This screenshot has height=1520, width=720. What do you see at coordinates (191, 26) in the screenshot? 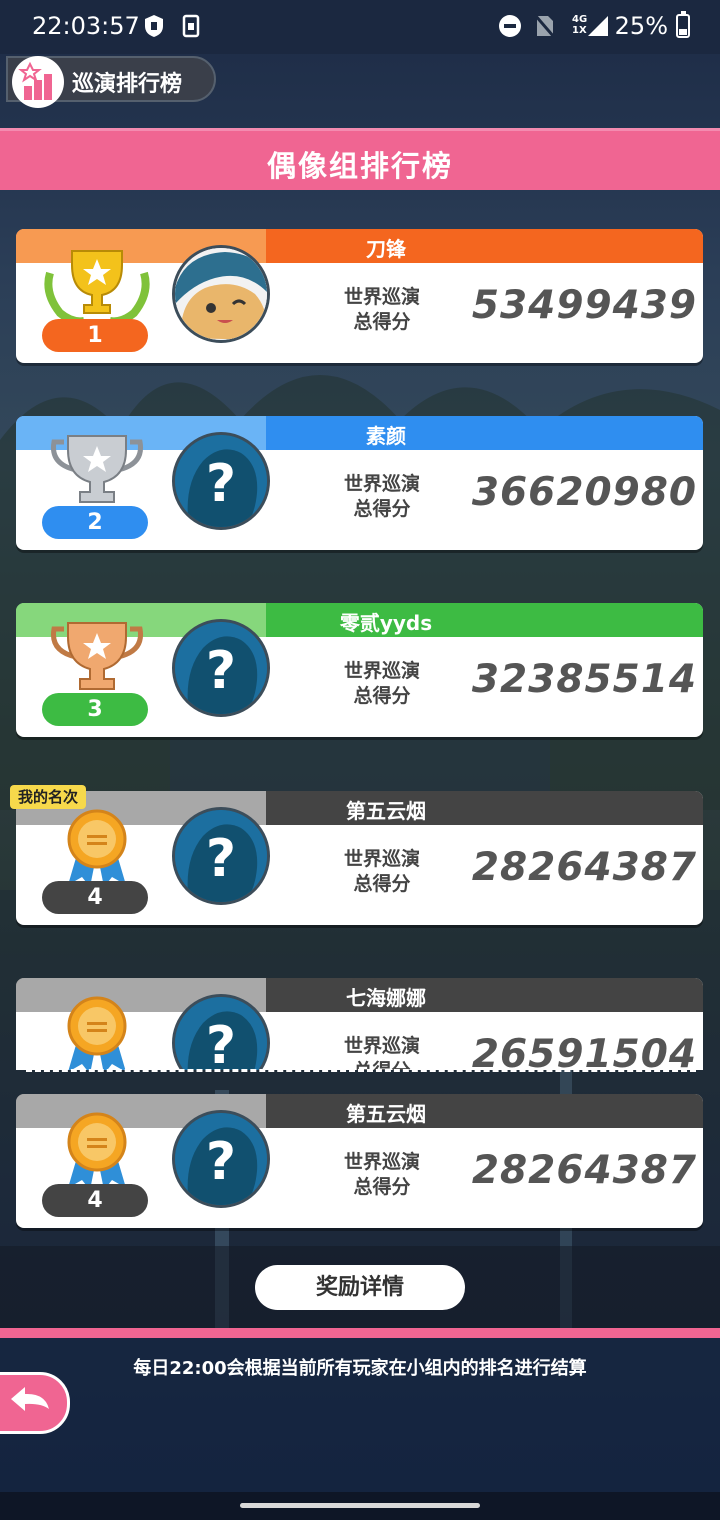
I see `sim-card-icon` at bounding box center [191, 26].